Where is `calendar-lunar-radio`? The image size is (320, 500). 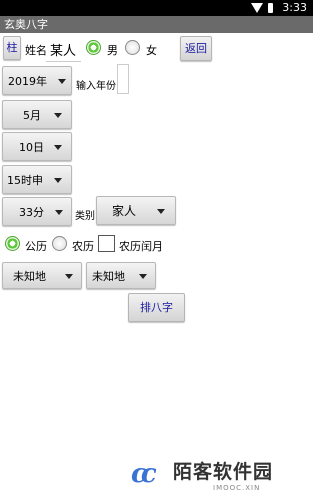 calendar-lunar-radio is located at coordinates (59, 243).